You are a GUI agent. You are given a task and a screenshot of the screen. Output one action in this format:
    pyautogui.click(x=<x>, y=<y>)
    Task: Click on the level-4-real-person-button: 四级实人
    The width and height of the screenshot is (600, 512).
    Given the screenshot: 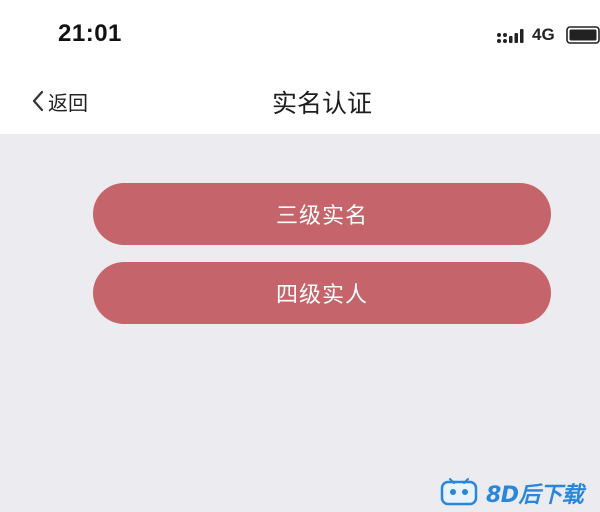 What is the action you would take?
    pyautogui.click(x=322, y=293)
    